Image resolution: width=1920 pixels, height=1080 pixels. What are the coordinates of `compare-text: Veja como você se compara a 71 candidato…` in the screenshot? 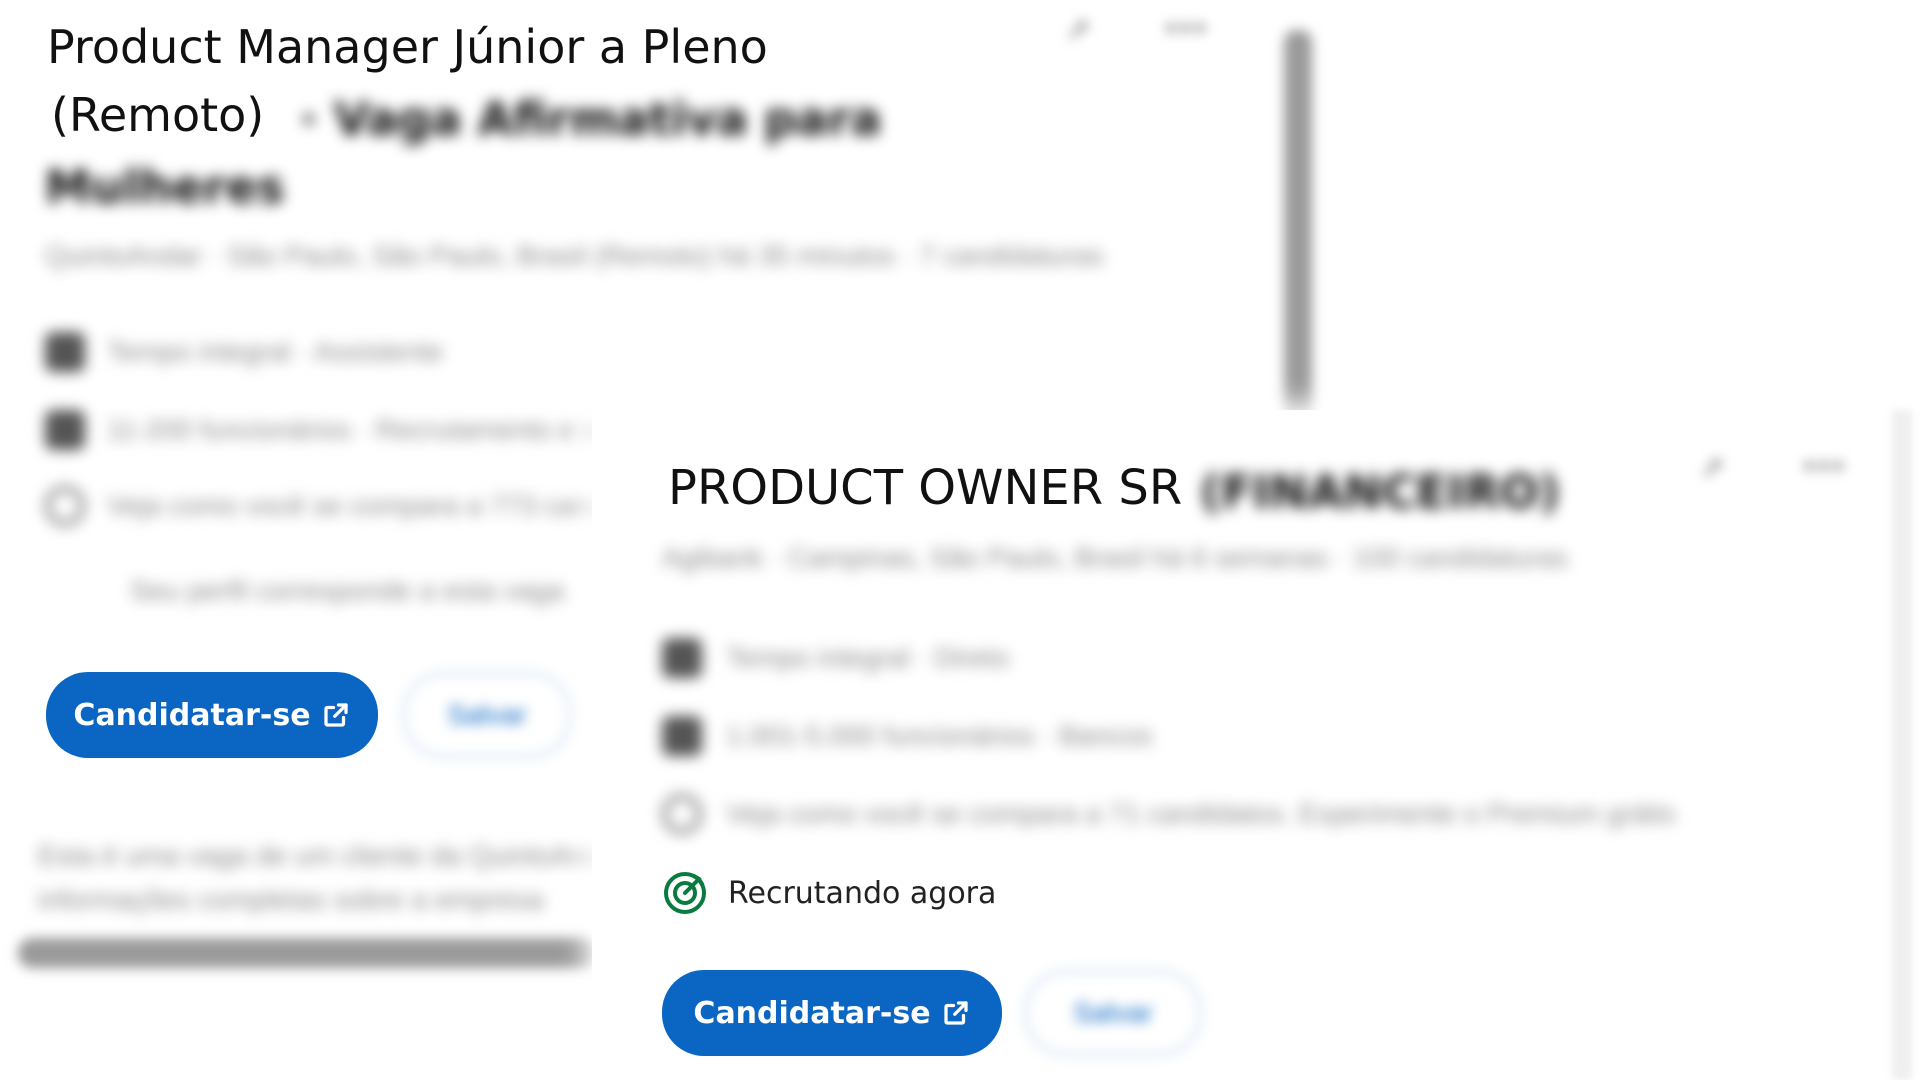 It's located at (1201, 813).